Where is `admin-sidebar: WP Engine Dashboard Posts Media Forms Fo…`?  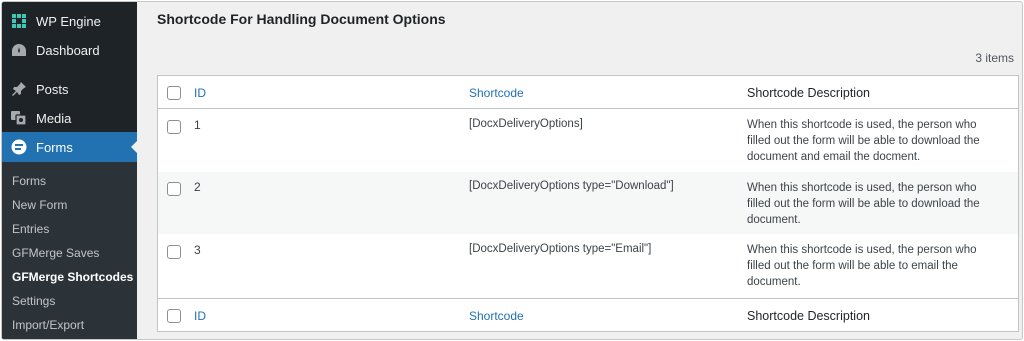
admin-sidebar: WP Engine Dashboard Posts Media Forms Fo… is located at coordinates (70, 170).